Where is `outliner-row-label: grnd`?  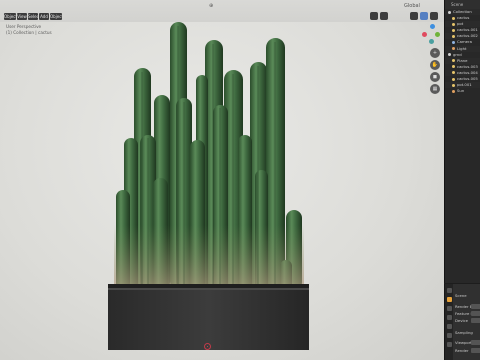 outliner-row-label: grnd is located at coordinates (457, 54).